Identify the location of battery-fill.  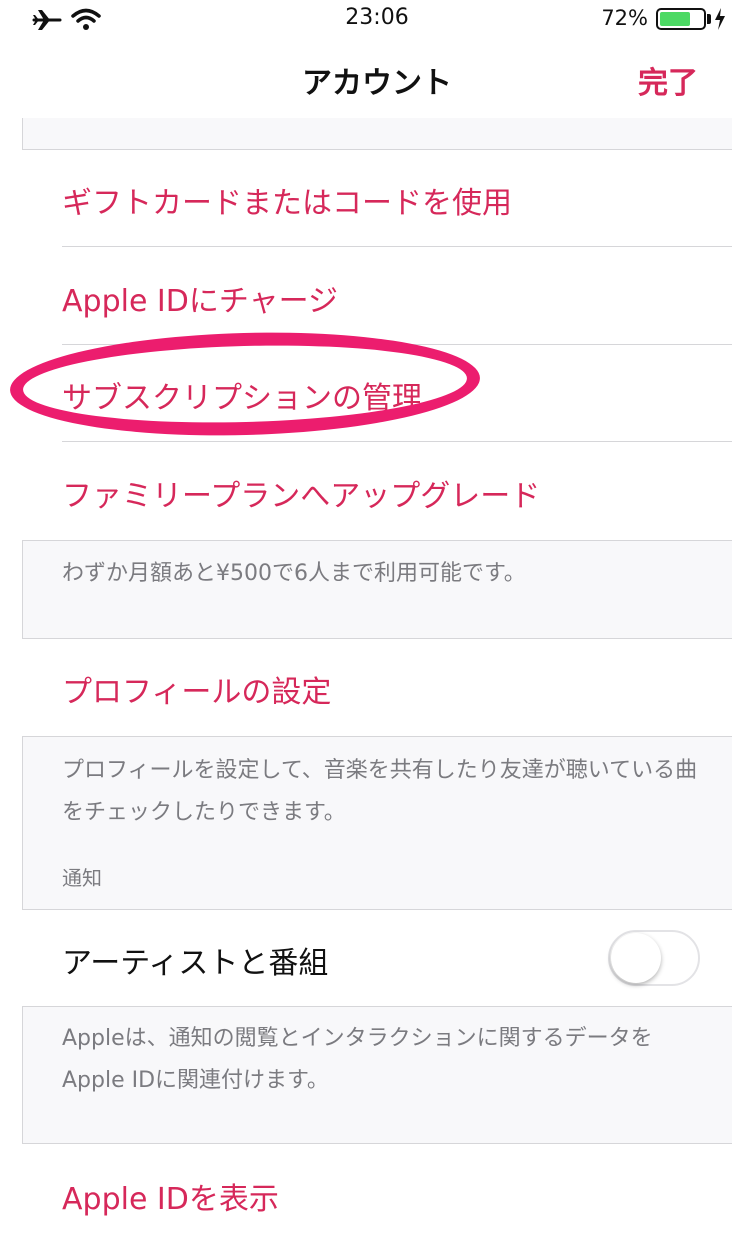
(675, 19).